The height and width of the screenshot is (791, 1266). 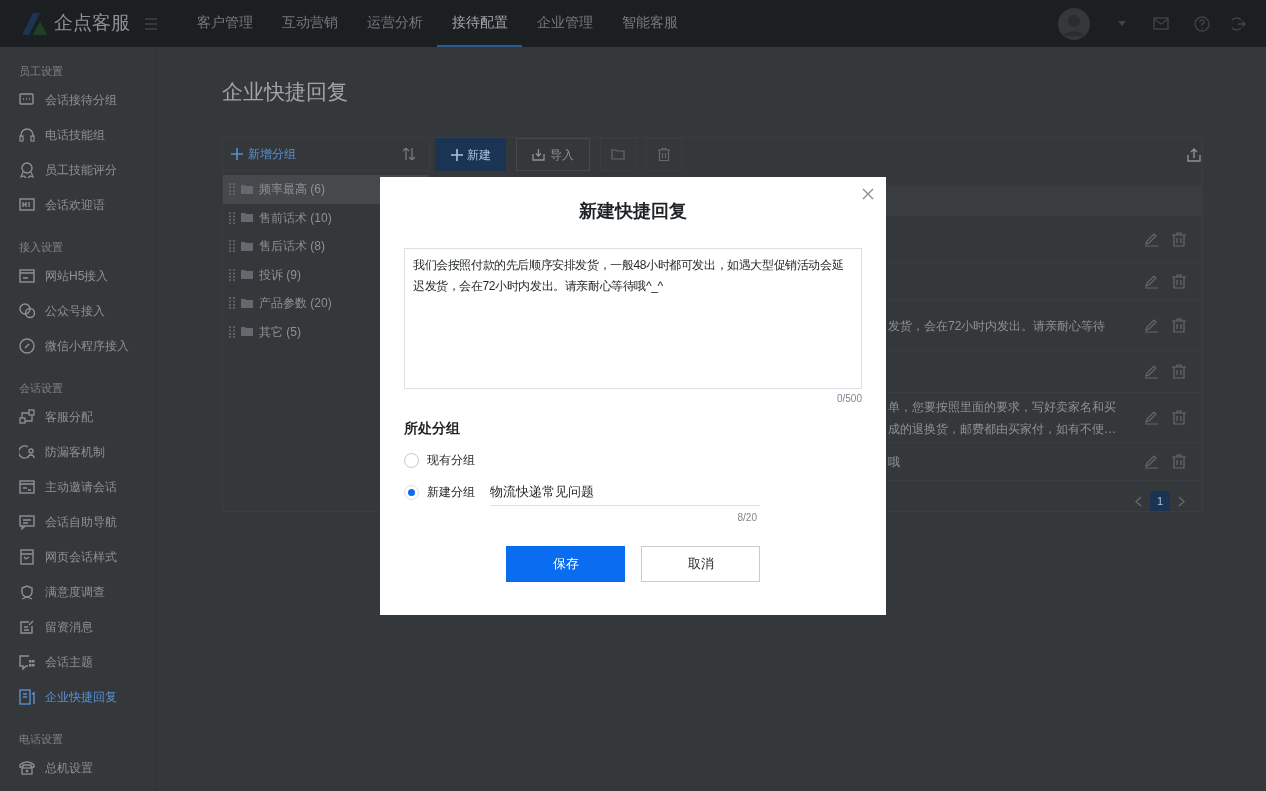 What do you see at coordinates (78, 416) in the screenshot?
I see `sidebar-item: 客服分配` at bounding box center [78, 416].